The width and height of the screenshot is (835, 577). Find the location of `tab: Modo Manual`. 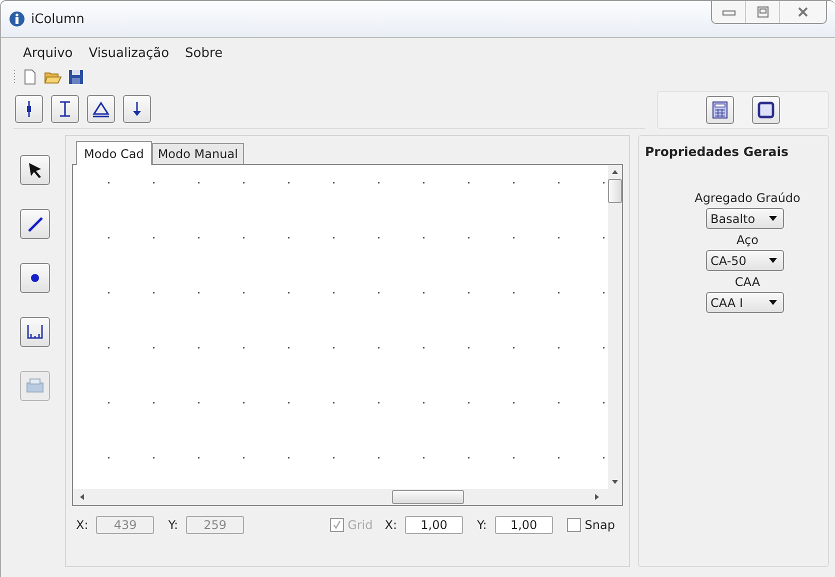

tab: Modo Manual is located at coordinates (198, 153).